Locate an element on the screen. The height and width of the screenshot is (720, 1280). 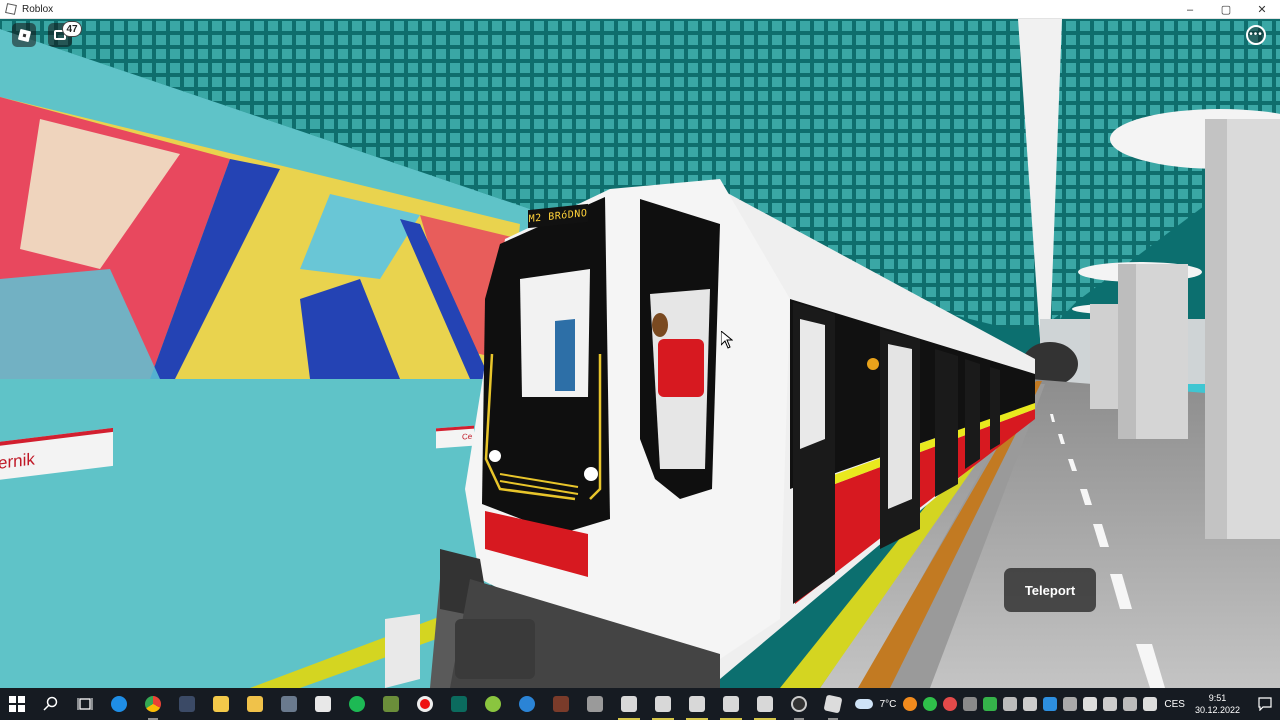
window-titlebar: Roblox – ▢ ✕ is located at coordinates (640, 9).